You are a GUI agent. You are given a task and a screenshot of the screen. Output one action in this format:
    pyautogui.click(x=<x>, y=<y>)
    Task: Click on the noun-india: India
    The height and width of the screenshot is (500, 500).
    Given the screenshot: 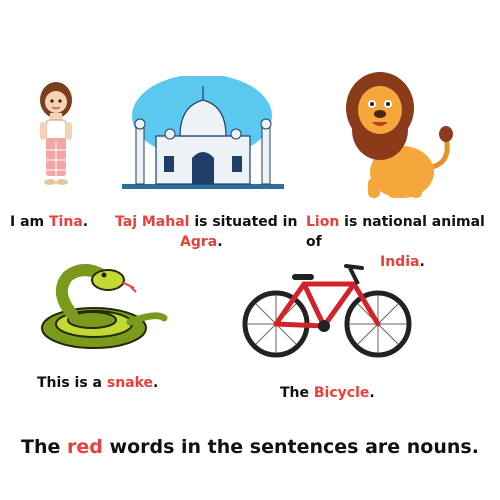 What is the action you would take?
    pyautogui.click(x=400, y=262)
    